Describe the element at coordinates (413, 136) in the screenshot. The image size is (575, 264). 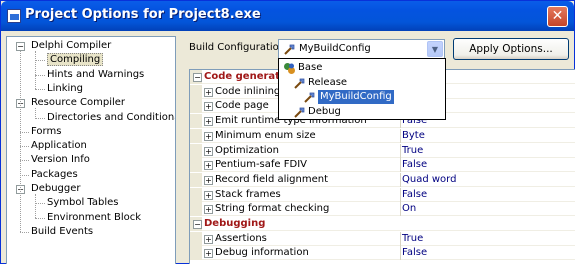
I see `property-value: Byte` at that location.